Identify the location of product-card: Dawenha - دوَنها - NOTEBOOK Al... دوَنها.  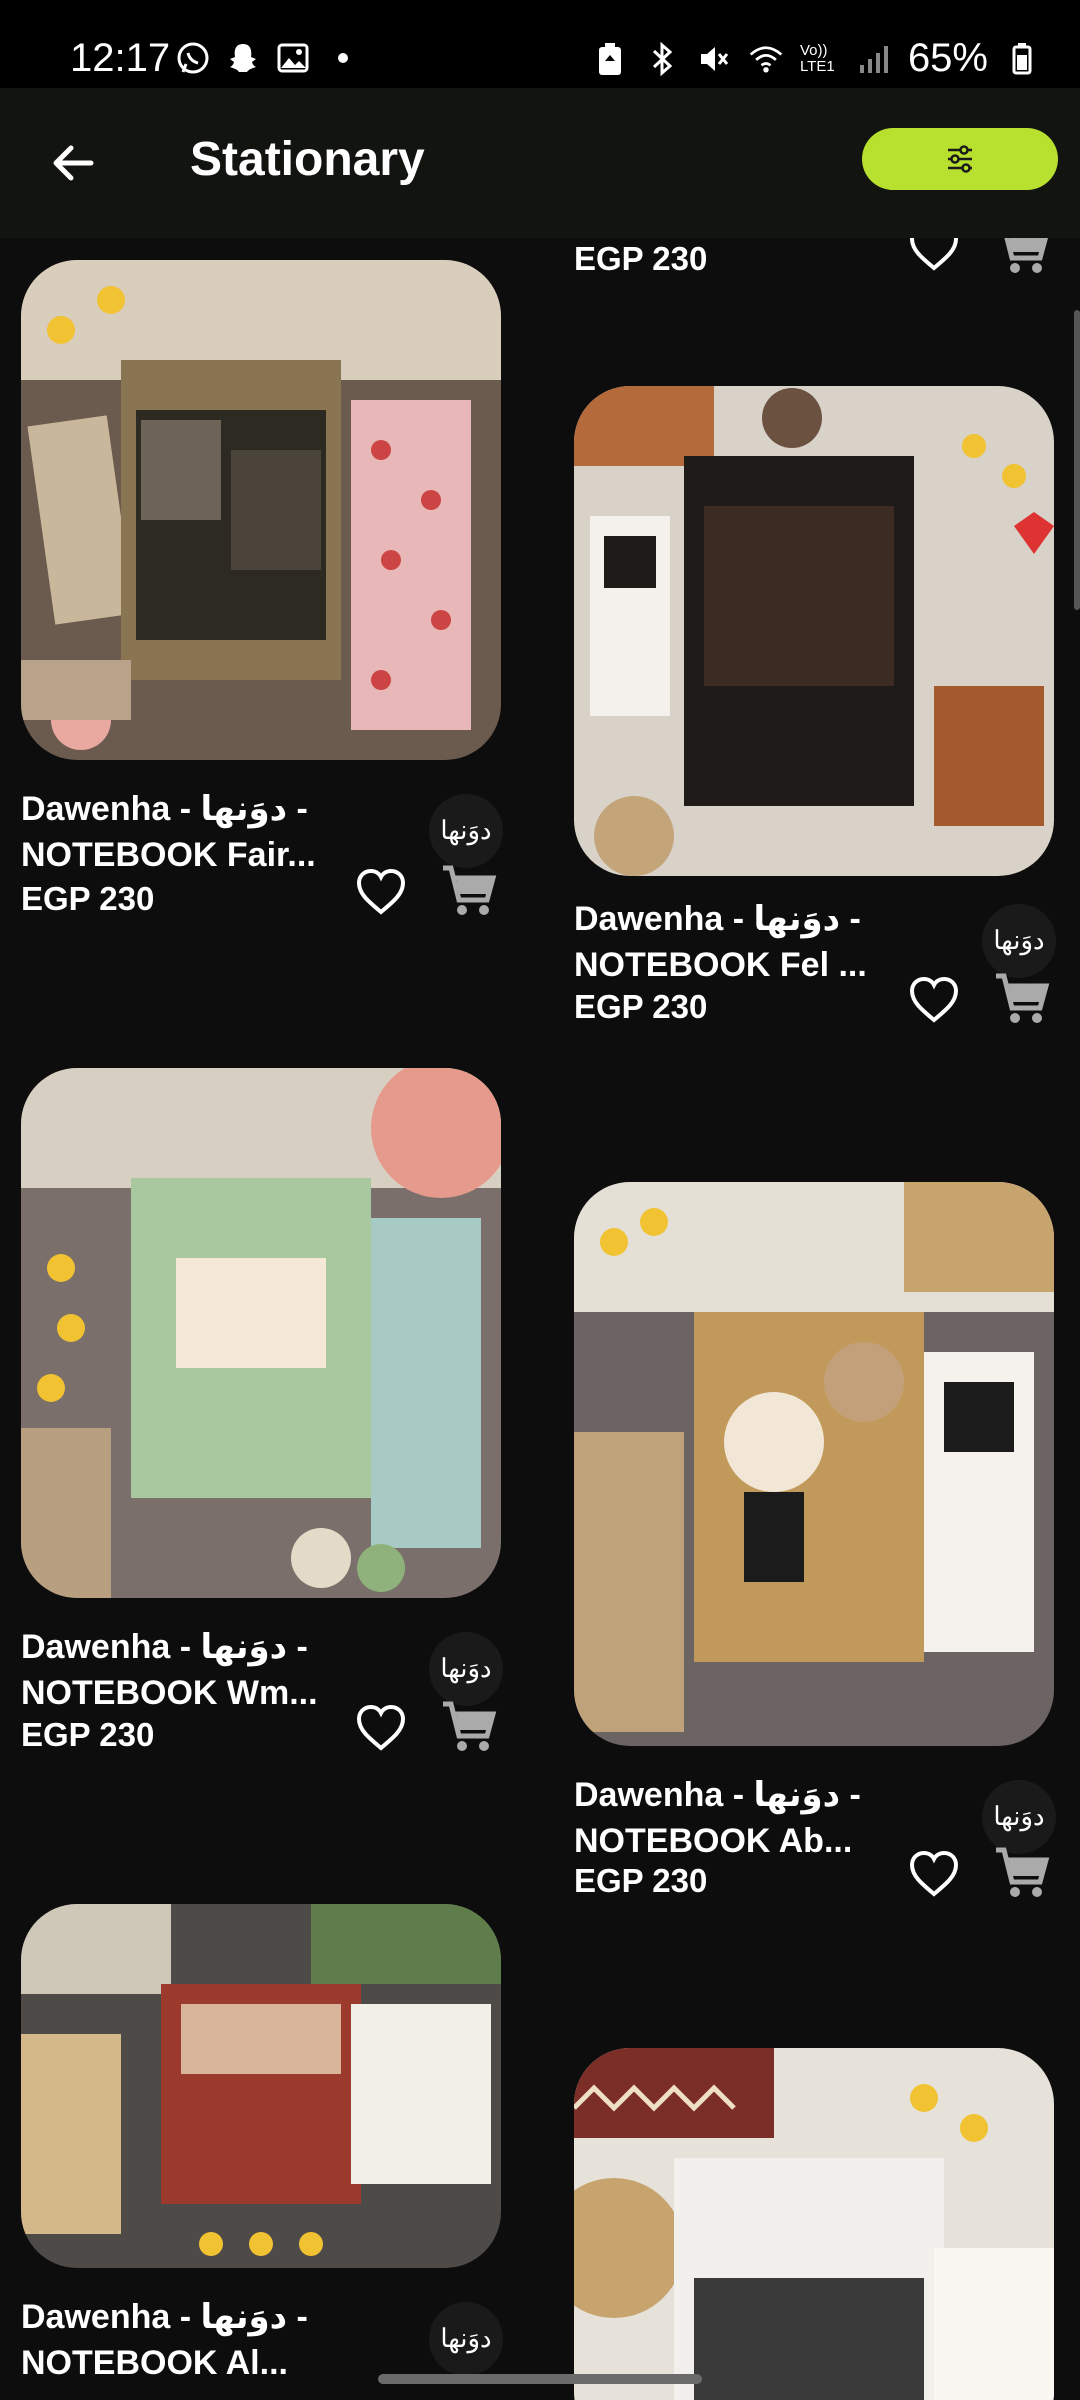
(262, 2152).